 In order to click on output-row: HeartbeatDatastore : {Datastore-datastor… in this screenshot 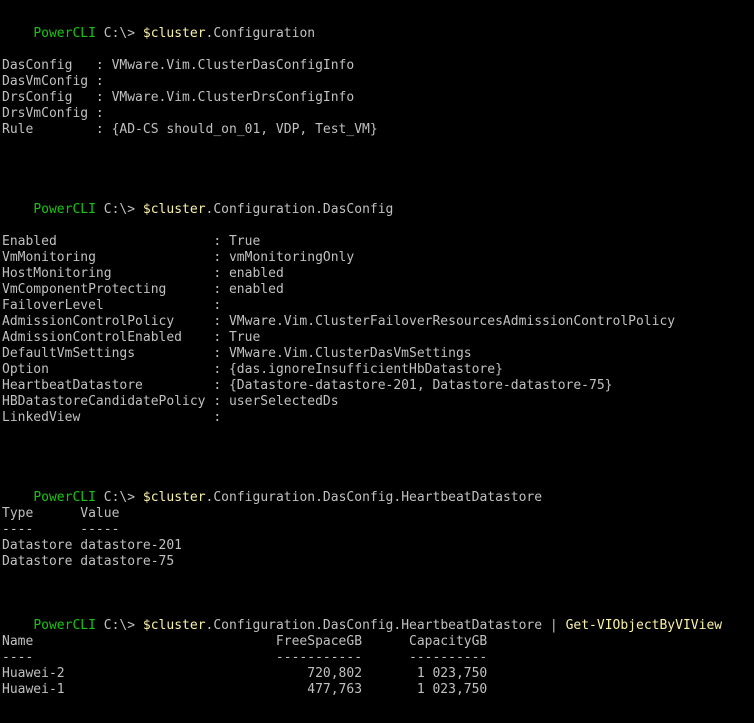, I will do `click(307, 386)`.